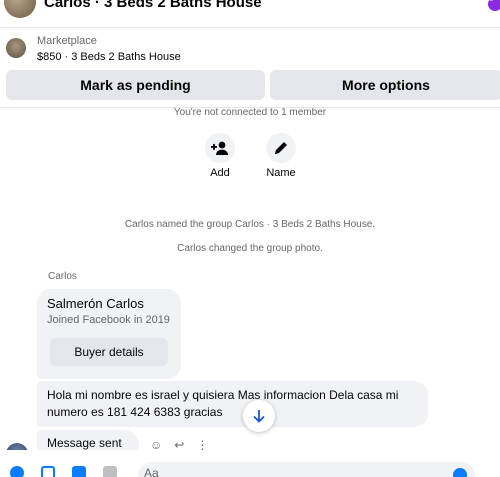 This screenshot has height=477, width=500. I want to click on message-input: Aa, so click(306, 469).